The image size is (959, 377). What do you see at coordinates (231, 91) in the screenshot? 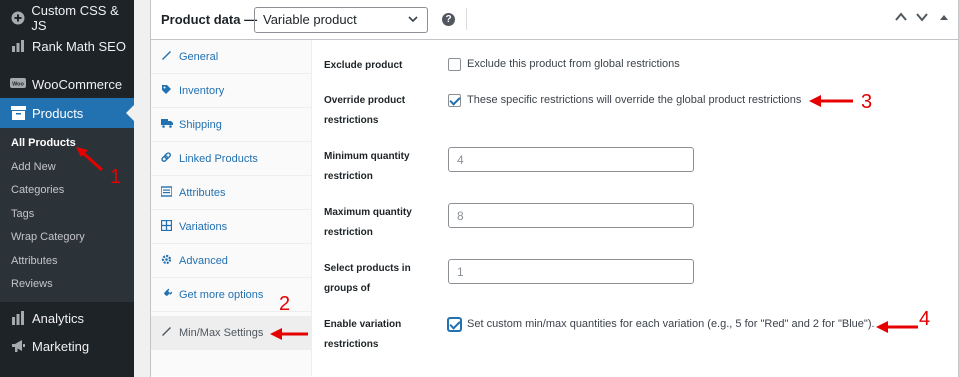
I see `tab-inventory: Inventory` at bounding box center [231, 91].